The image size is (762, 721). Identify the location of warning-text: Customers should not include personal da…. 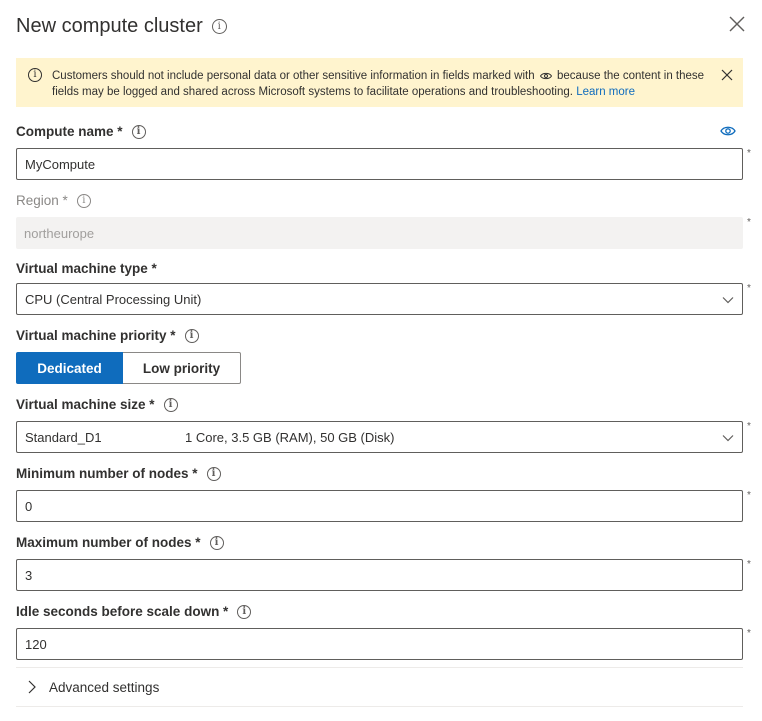
(382, 84).